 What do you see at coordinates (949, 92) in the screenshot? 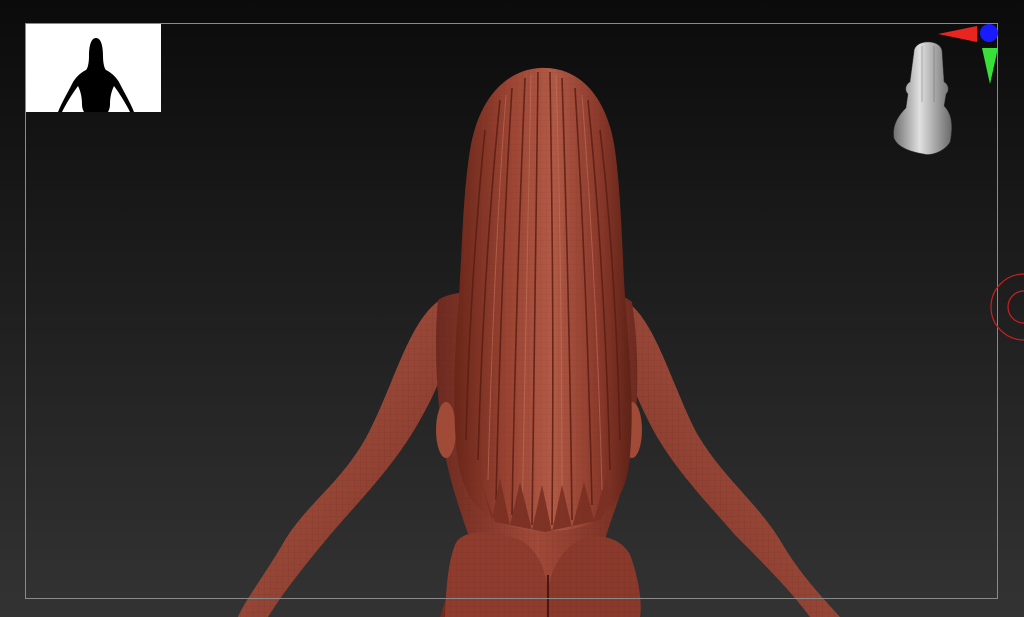
I see `head-orientation-icon` at bounding box center [949, 92].